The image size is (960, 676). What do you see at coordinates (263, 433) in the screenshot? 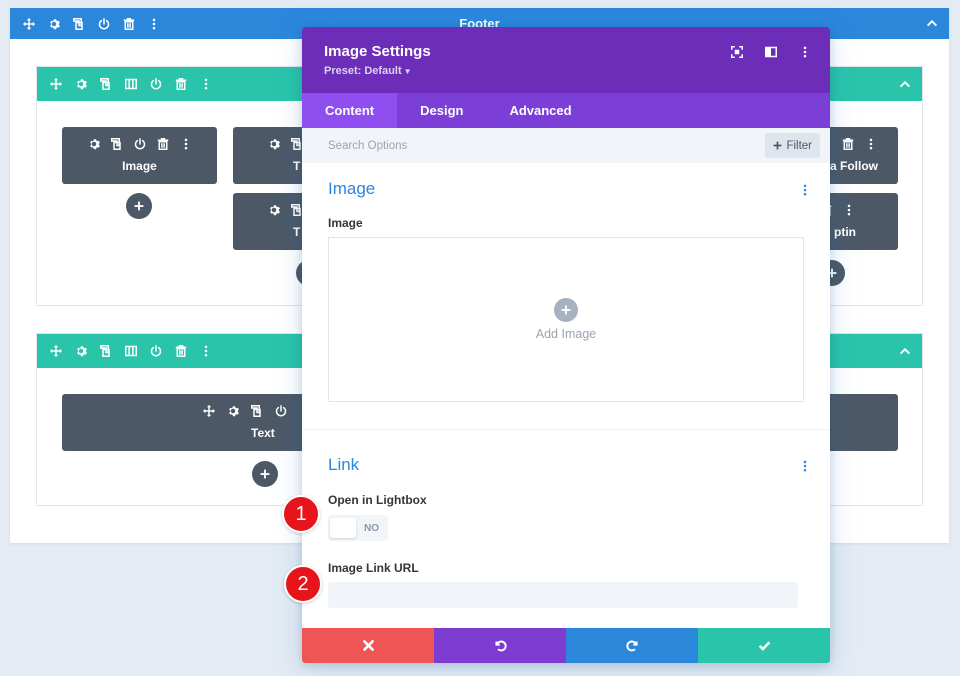
I see `module-label: Text` at bounding box center [263, 433].